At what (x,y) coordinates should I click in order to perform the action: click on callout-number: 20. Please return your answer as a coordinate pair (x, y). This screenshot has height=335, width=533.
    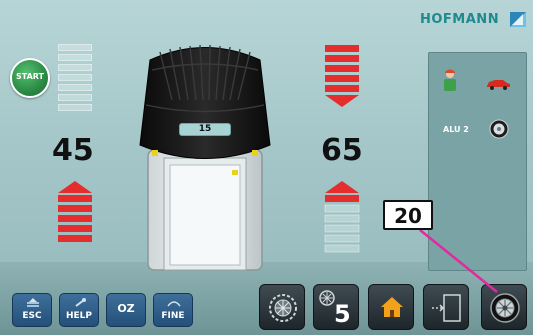
    Looking at the image, I should click on (408, 216).